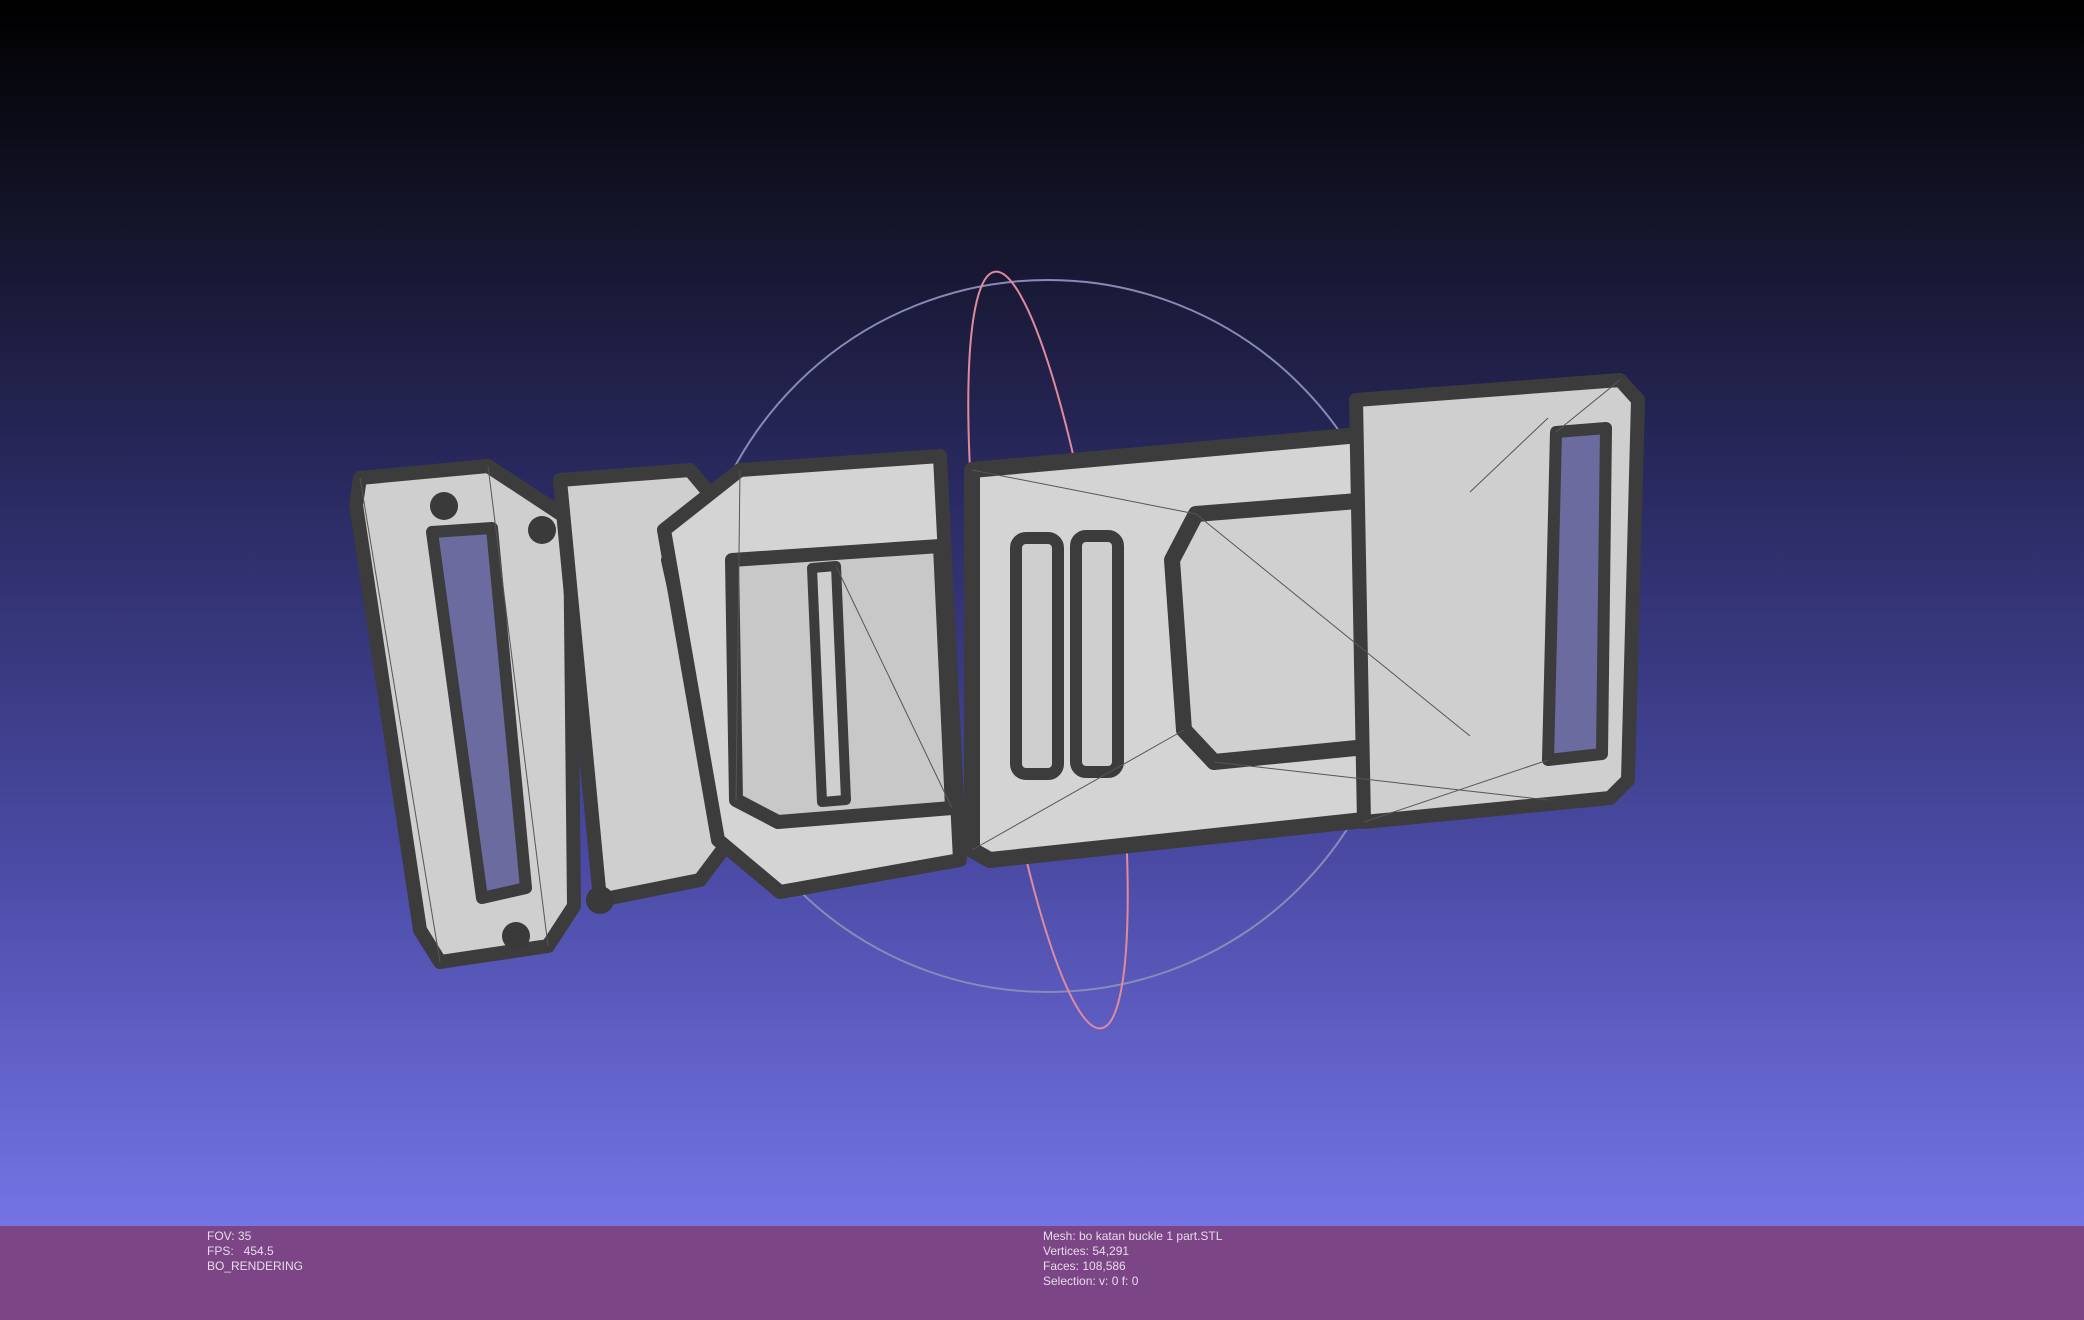 The image size is (2084, 1320). What do you see at coordinates (1577, 594) in the screenshot?
I see `right-slot` at bounding box center [1577, 594].